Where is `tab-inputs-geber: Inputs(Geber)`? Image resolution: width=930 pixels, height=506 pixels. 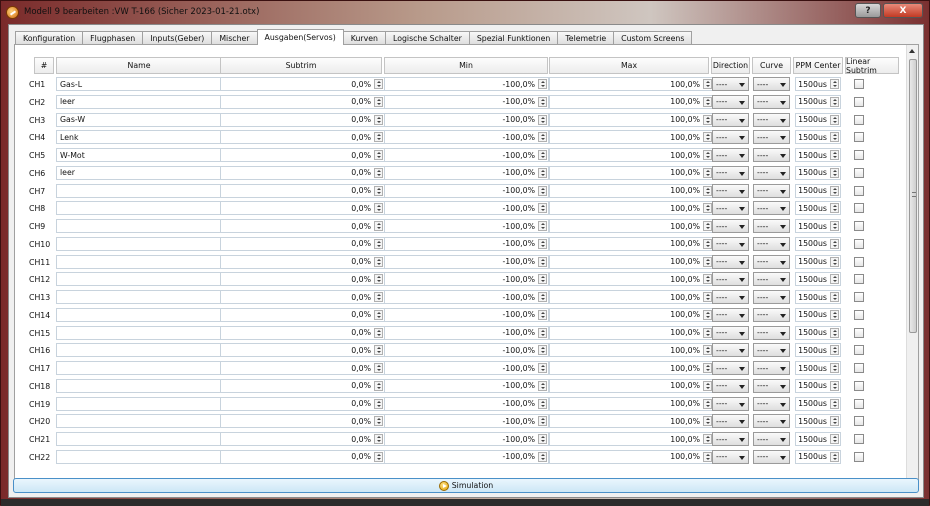 tab-inputs-geber: Inputs(Geber) is located at coordinates (177, 38).